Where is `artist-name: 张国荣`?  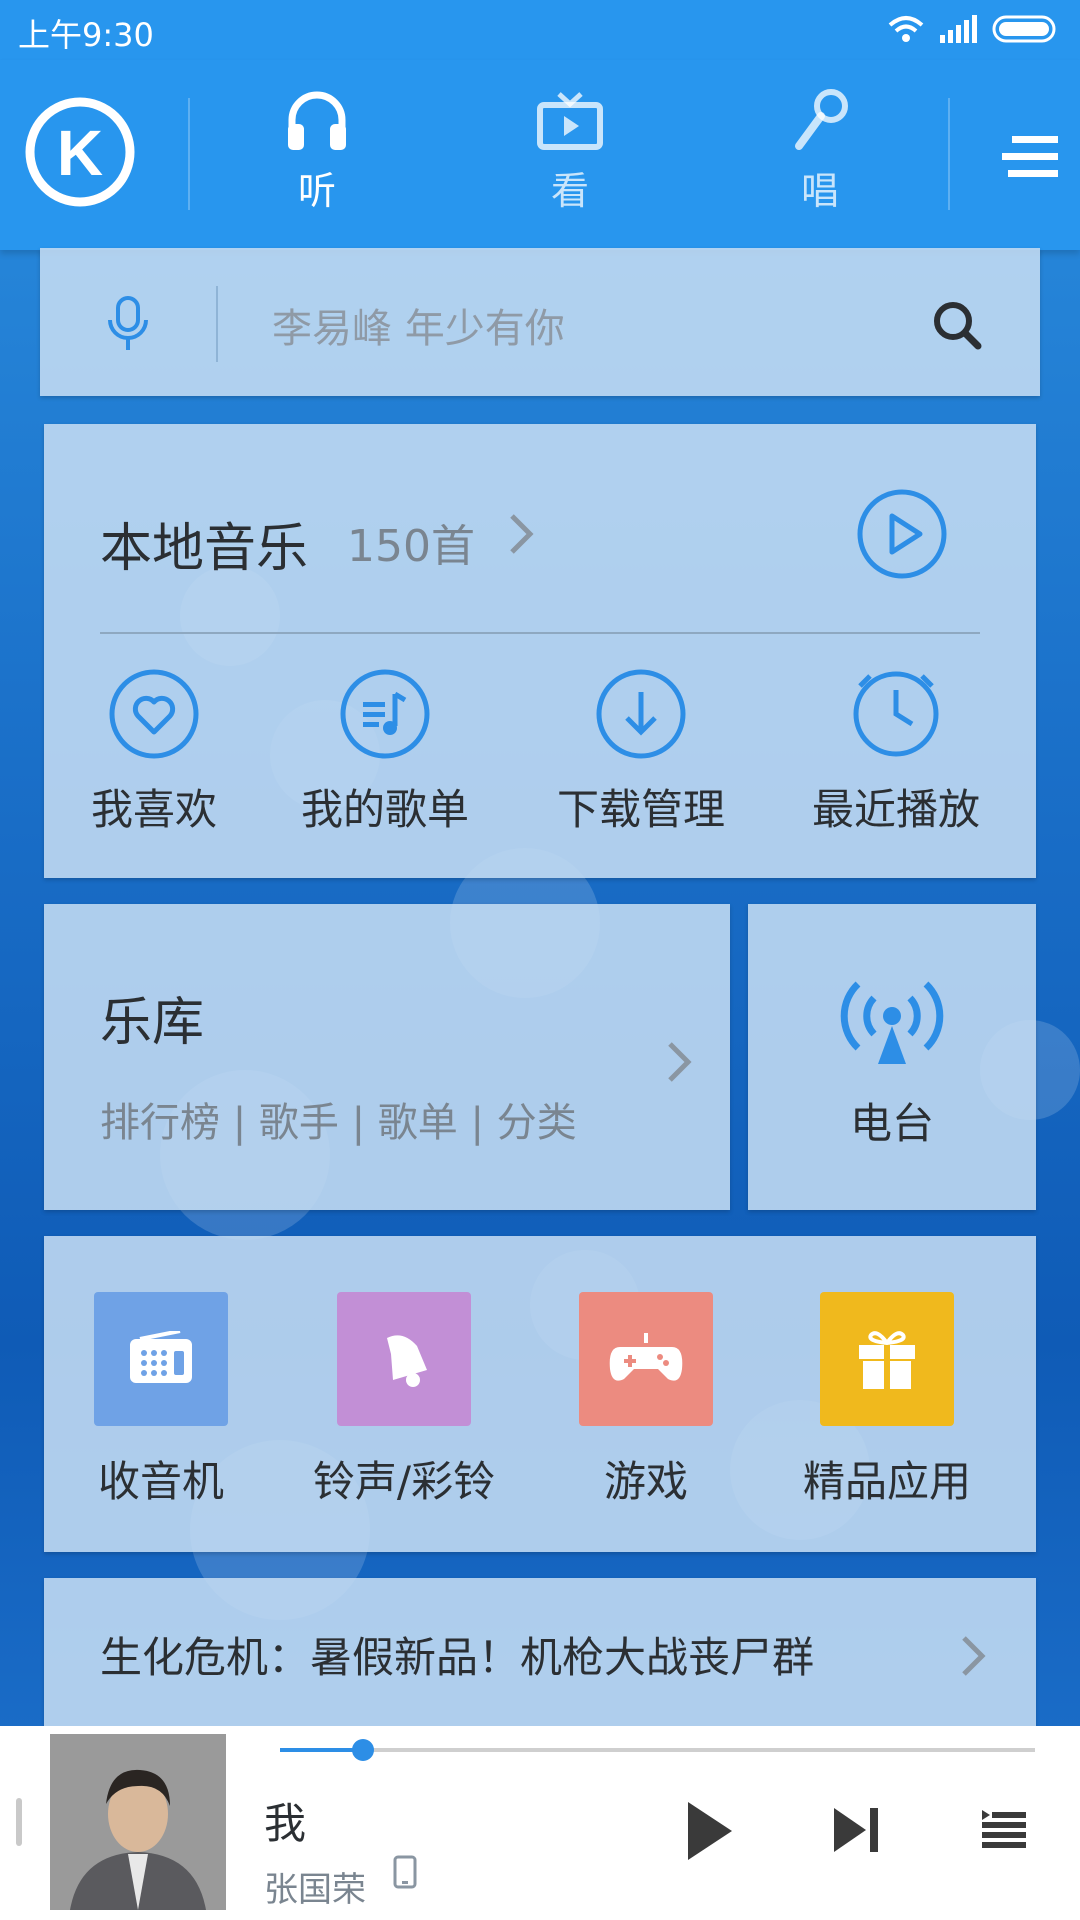
artist-name: 张国荣 is located at coordinates (315, 1890).